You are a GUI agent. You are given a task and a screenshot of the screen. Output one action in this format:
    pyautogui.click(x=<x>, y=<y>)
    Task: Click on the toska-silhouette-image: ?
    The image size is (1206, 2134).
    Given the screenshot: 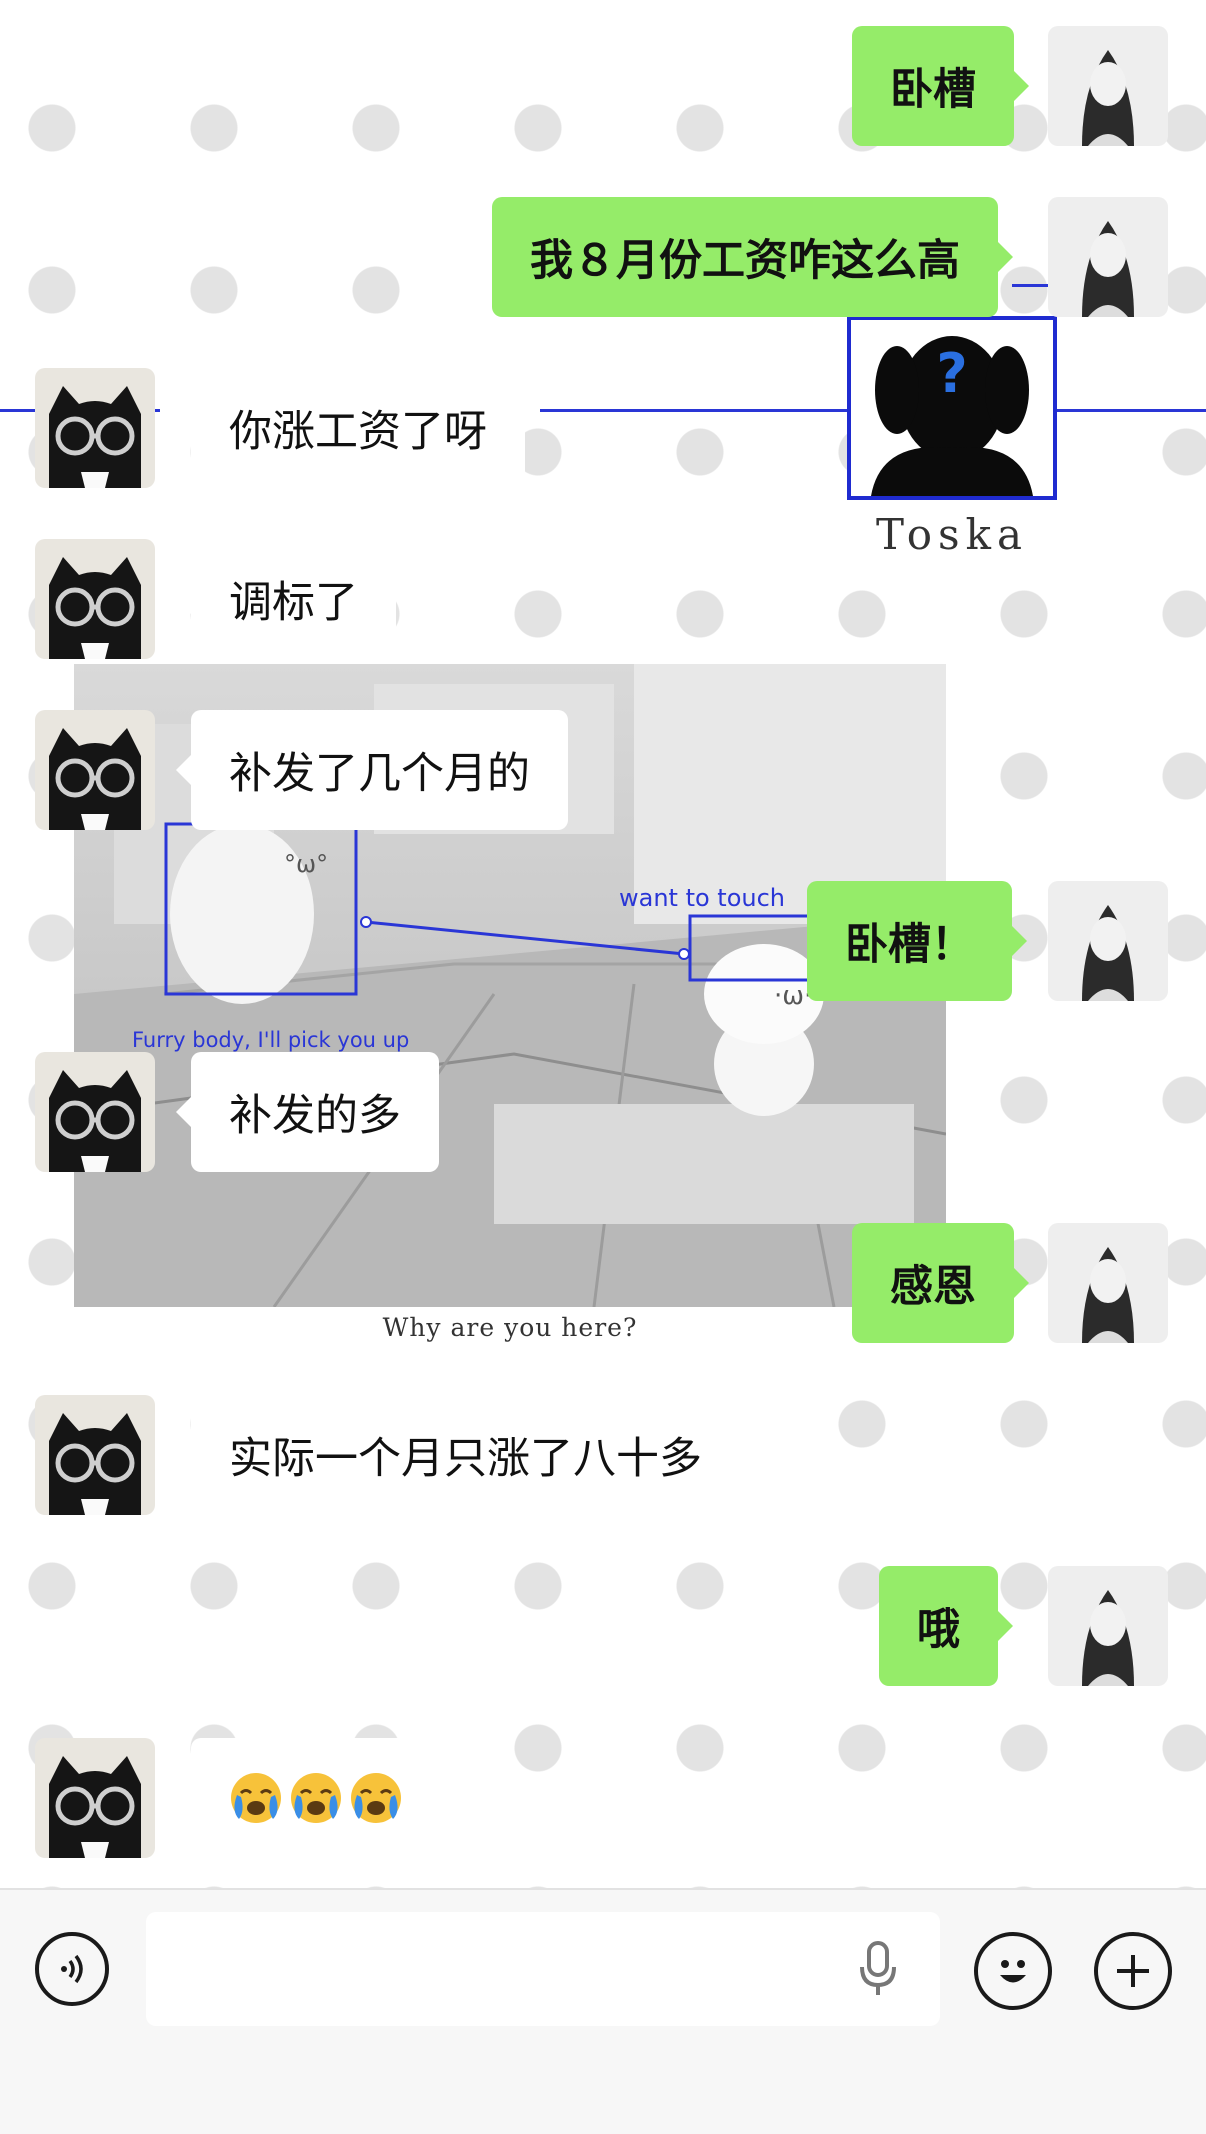 What is the action you would take?
    pyautogui.click(x=952, y=408)
    